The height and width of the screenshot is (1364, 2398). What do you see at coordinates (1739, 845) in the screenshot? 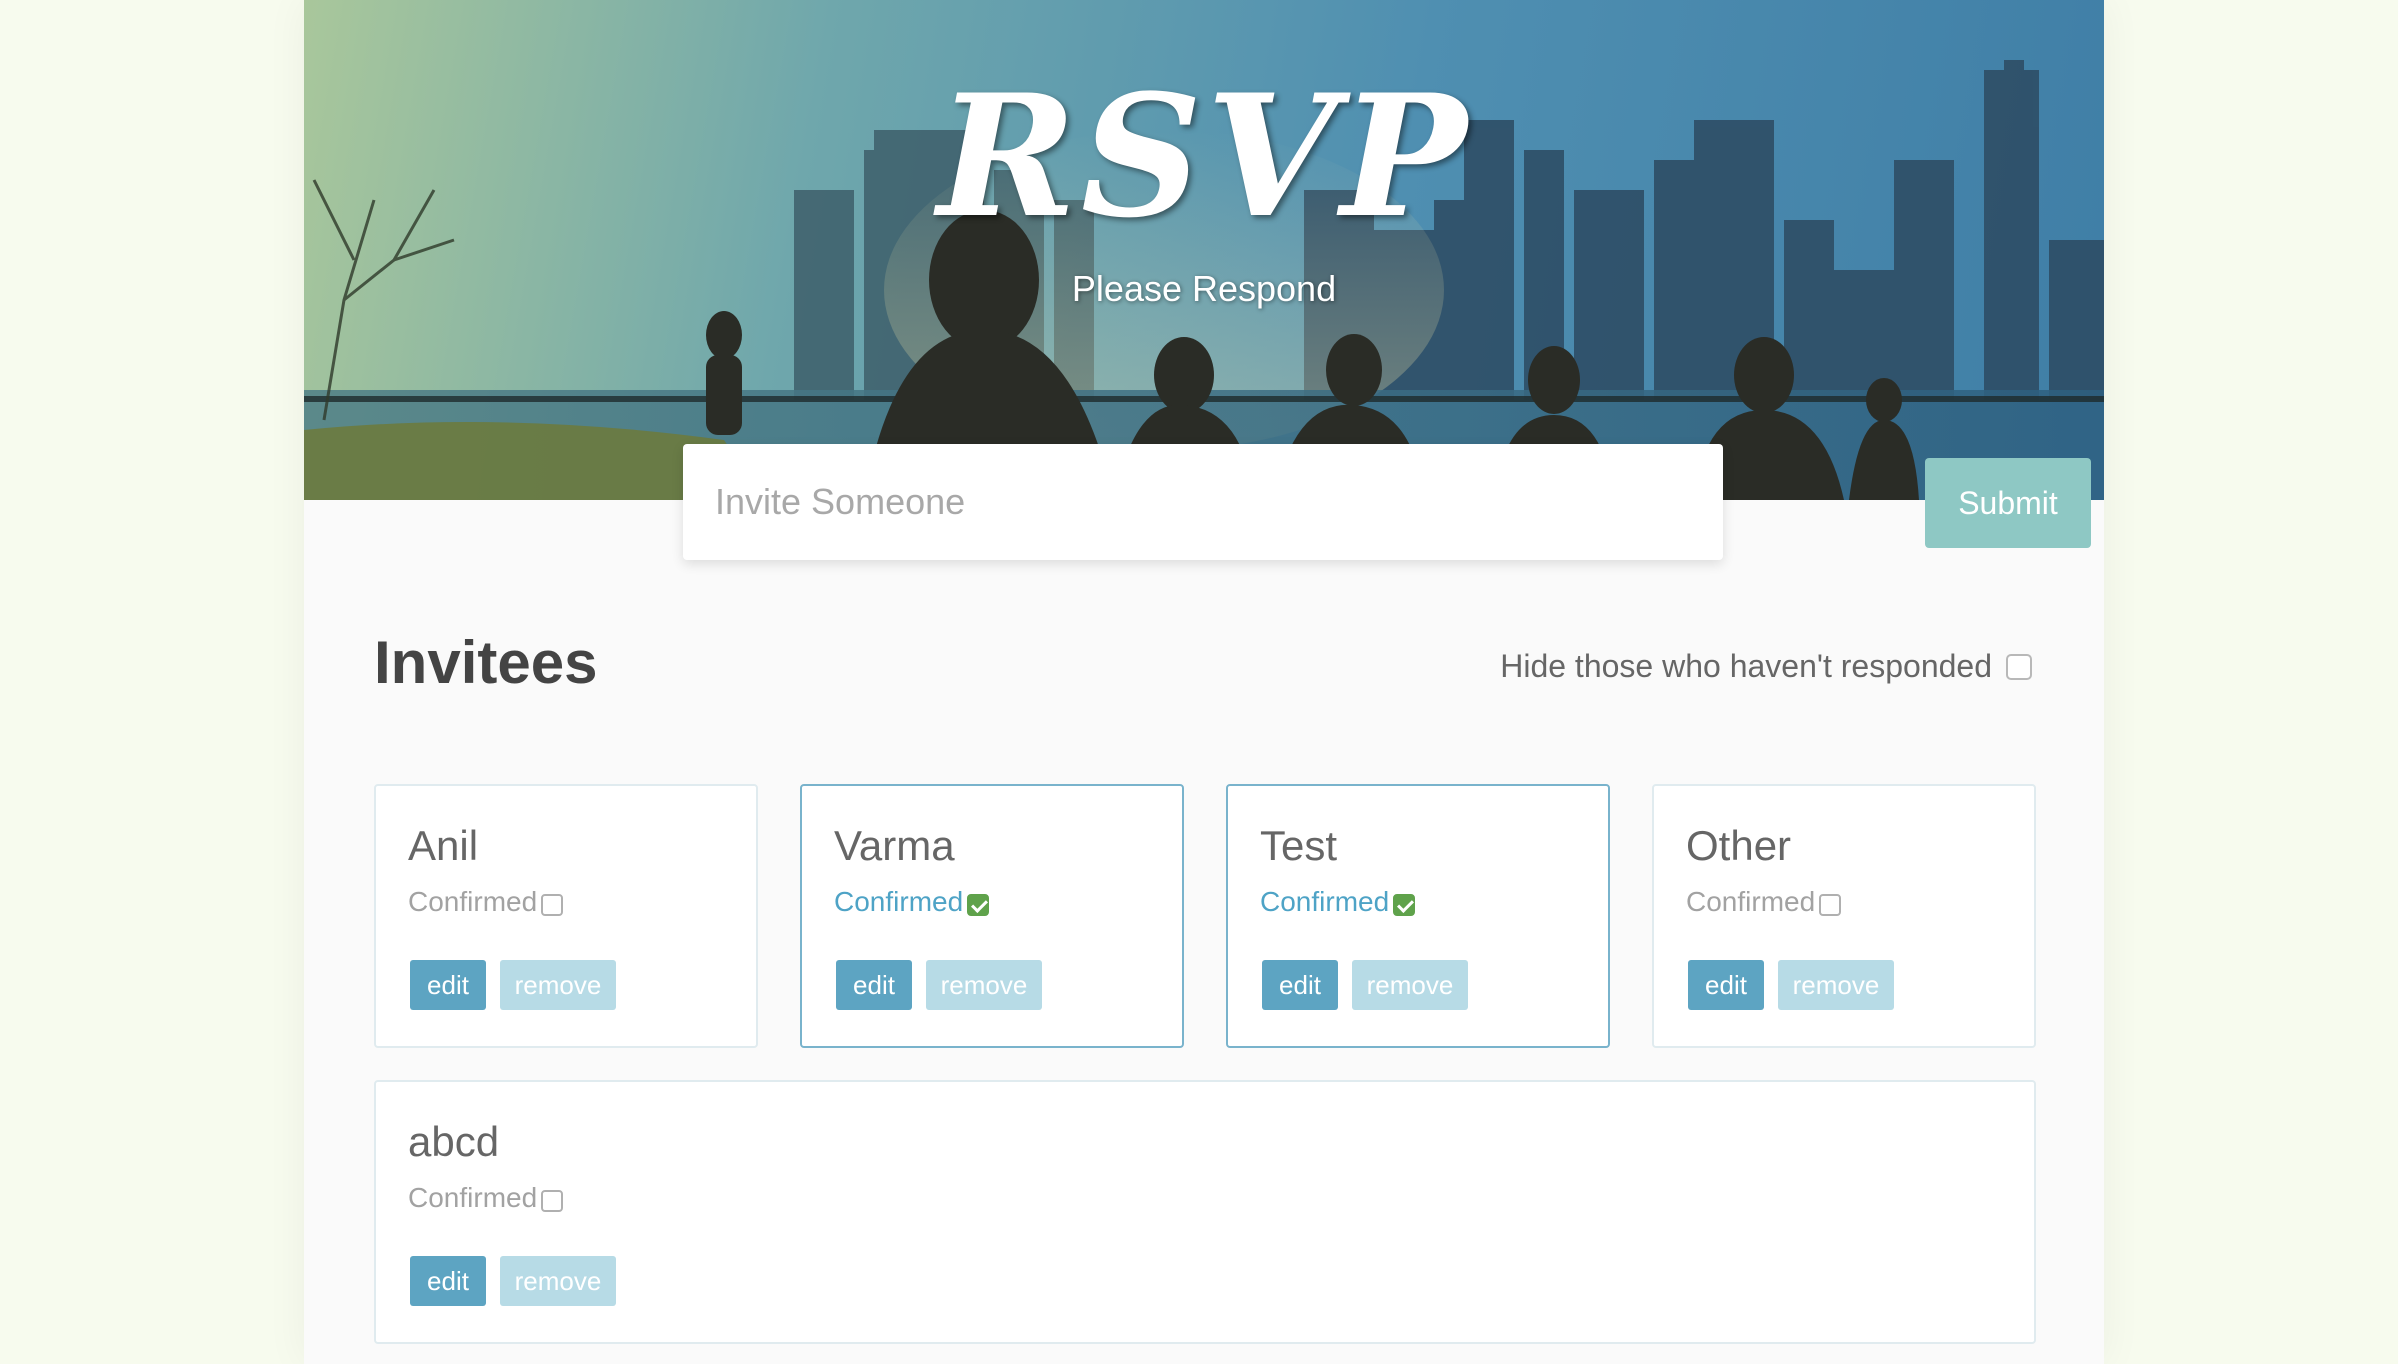
I see `invitee-name: Other` at bounding box center [1739, 845].